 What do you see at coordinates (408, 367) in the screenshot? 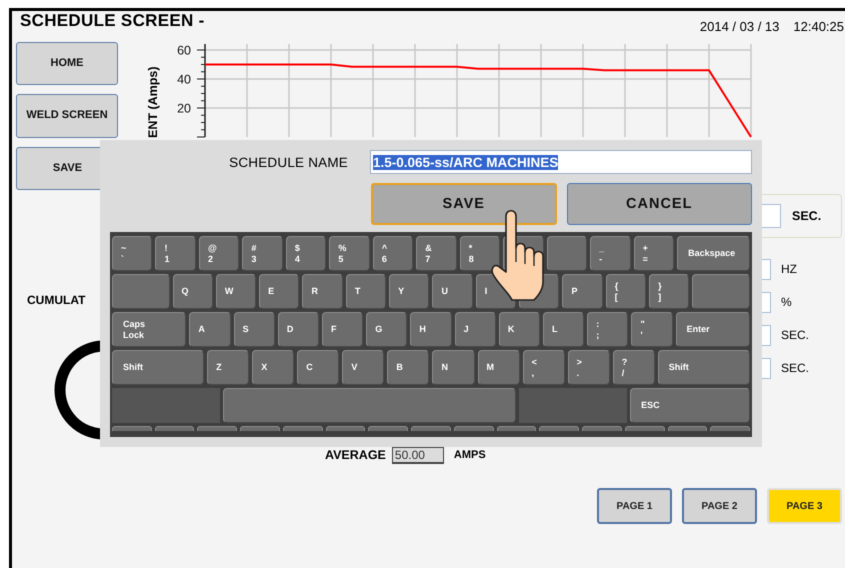
I see `keyboard-key: B` at bounding box center [408, 367].